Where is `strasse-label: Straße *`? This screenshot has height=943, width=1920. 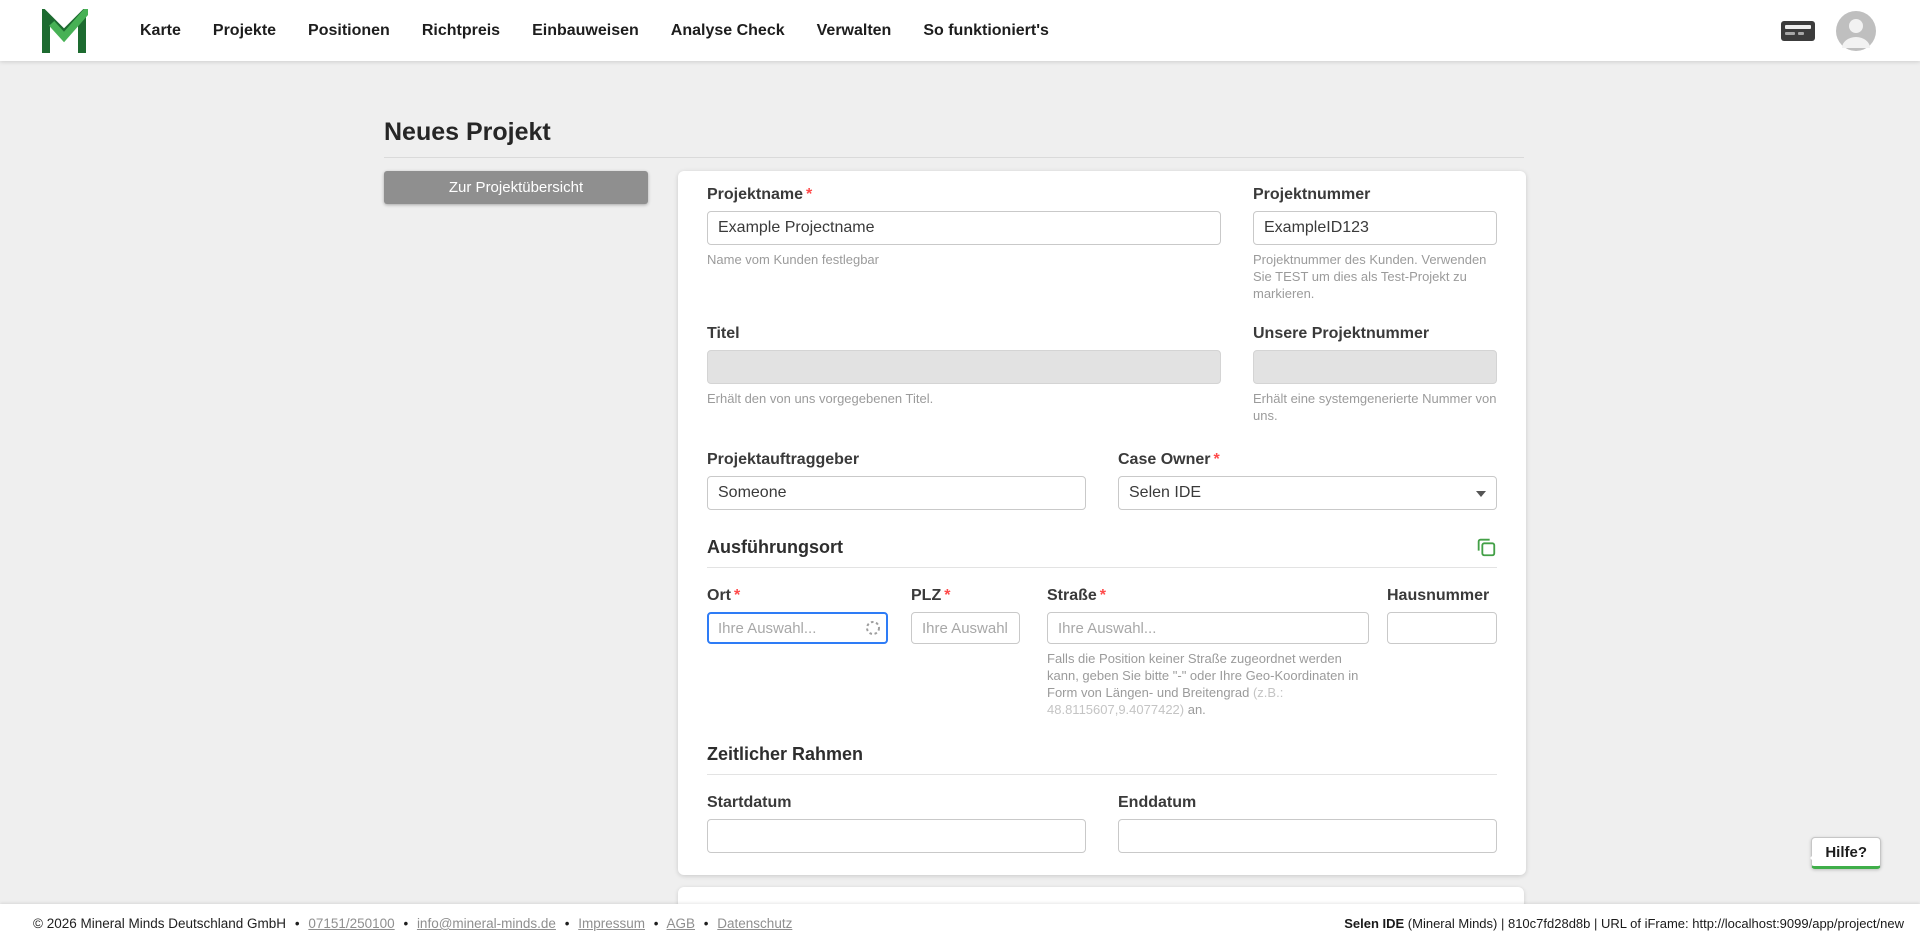 strasse-label: Straße * is located at coordinates (1077, 595).